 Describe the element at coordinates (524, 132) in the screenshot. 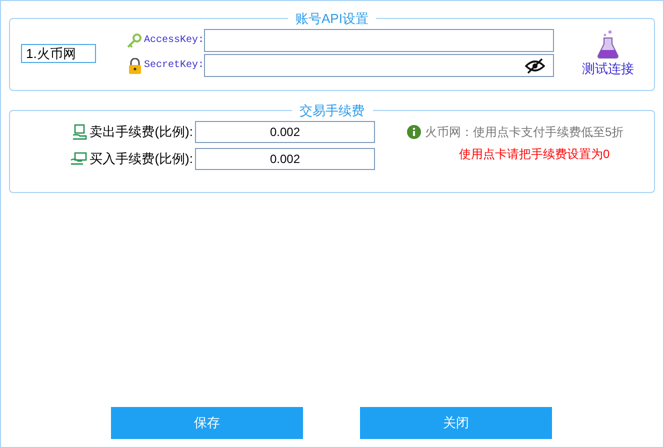

I see `info-text: 火币网：使用点卡支付手续费低至5折` at that location.